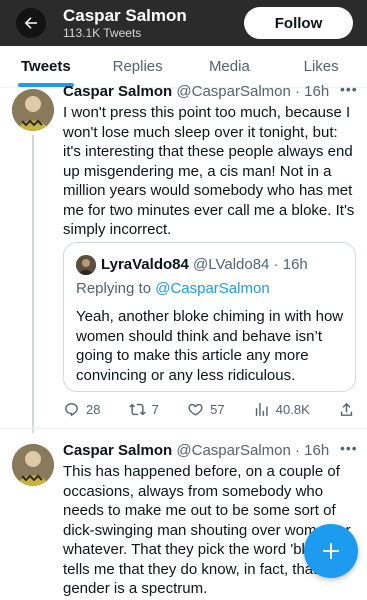 Image resolution: width=367 pixels, height=600 pixels. What do you see at coordinates (116, 288) in the screenshot?
I see `replying-to-prefix: Replying to` at bounding box center [116, 288].